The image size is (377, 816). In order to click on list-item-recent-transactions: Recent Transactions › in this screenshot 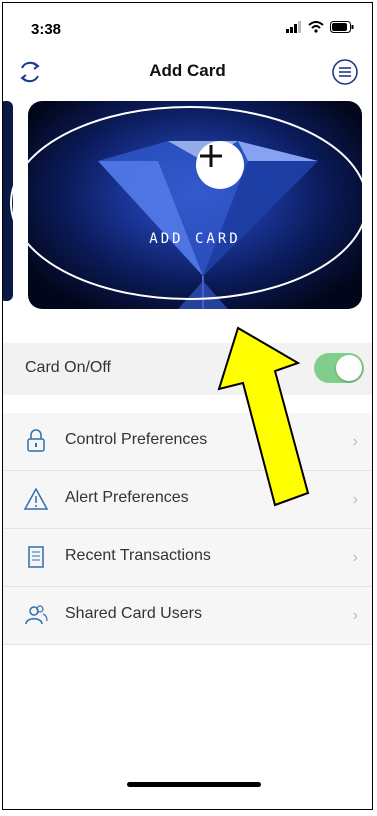, I will do `click(187, 558)`.